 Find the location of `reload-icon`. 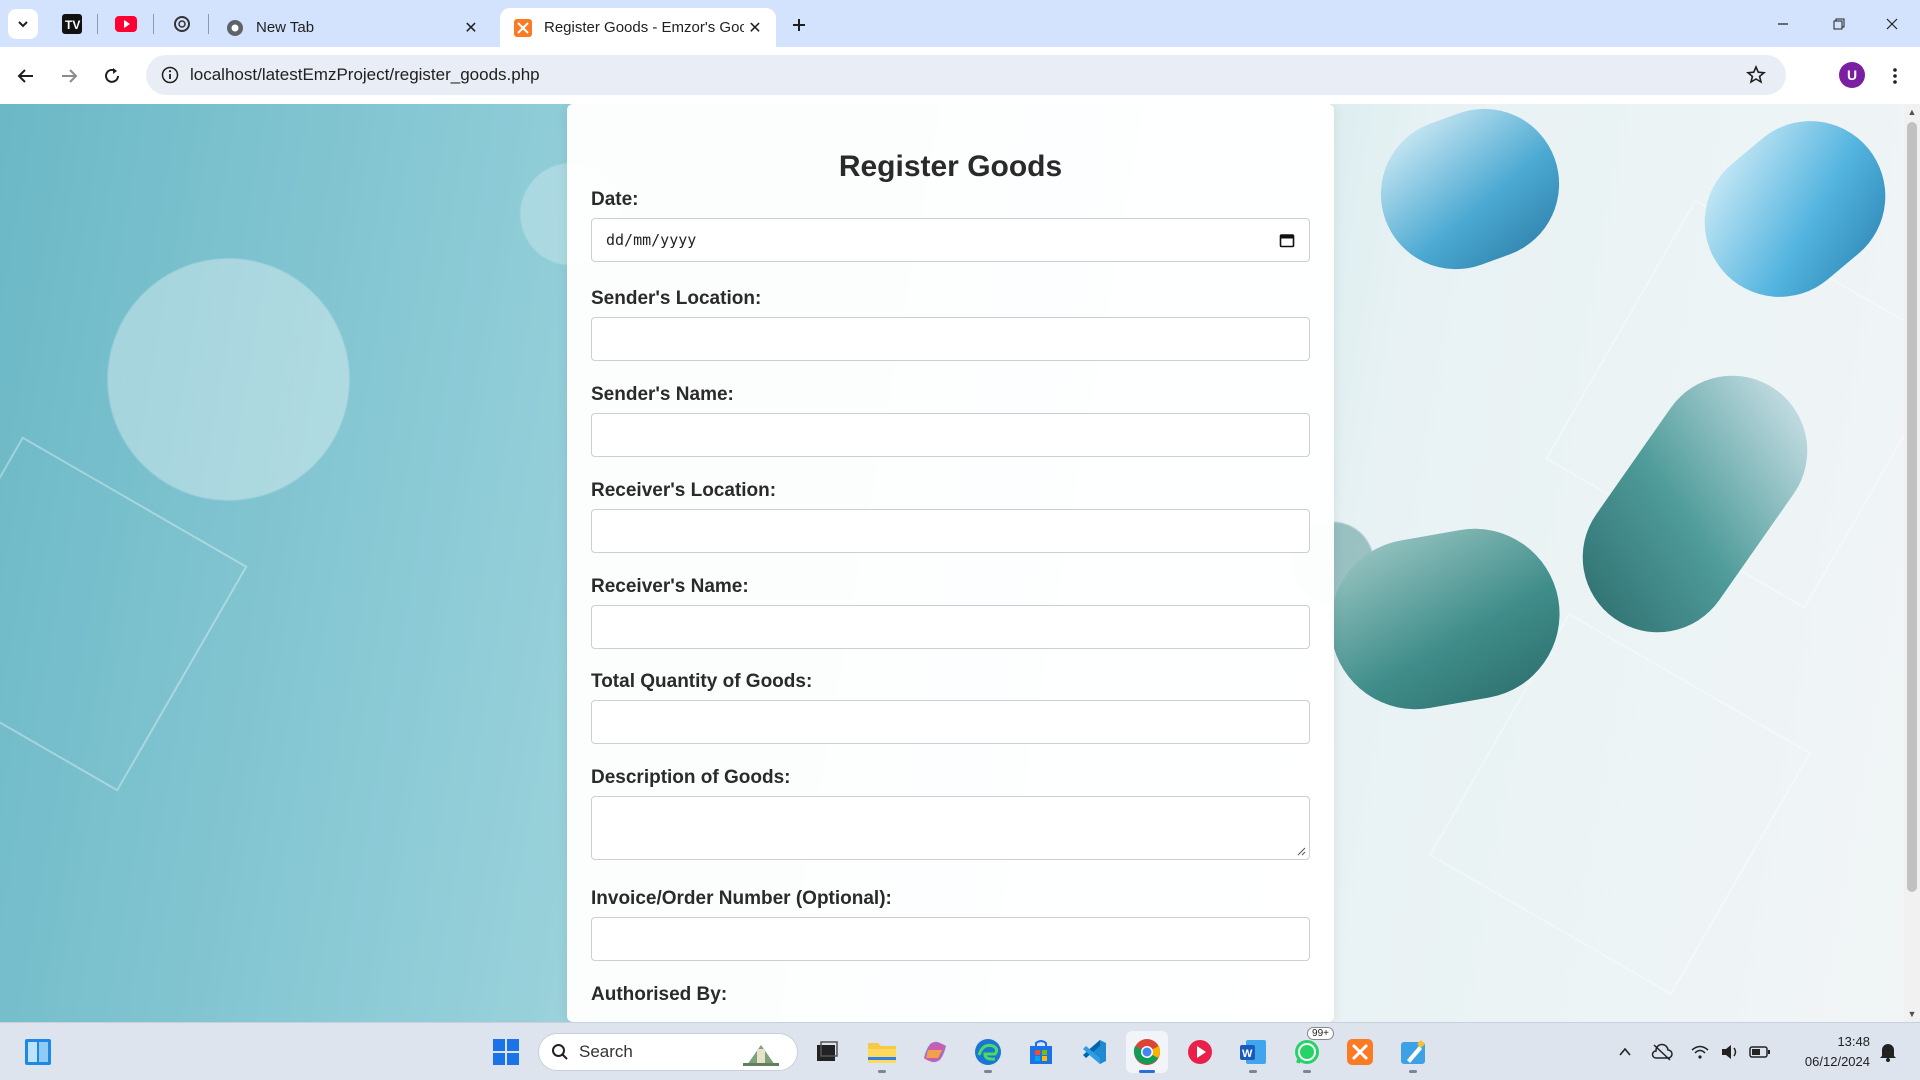

reload-icon is located at coordinates (112, 75).